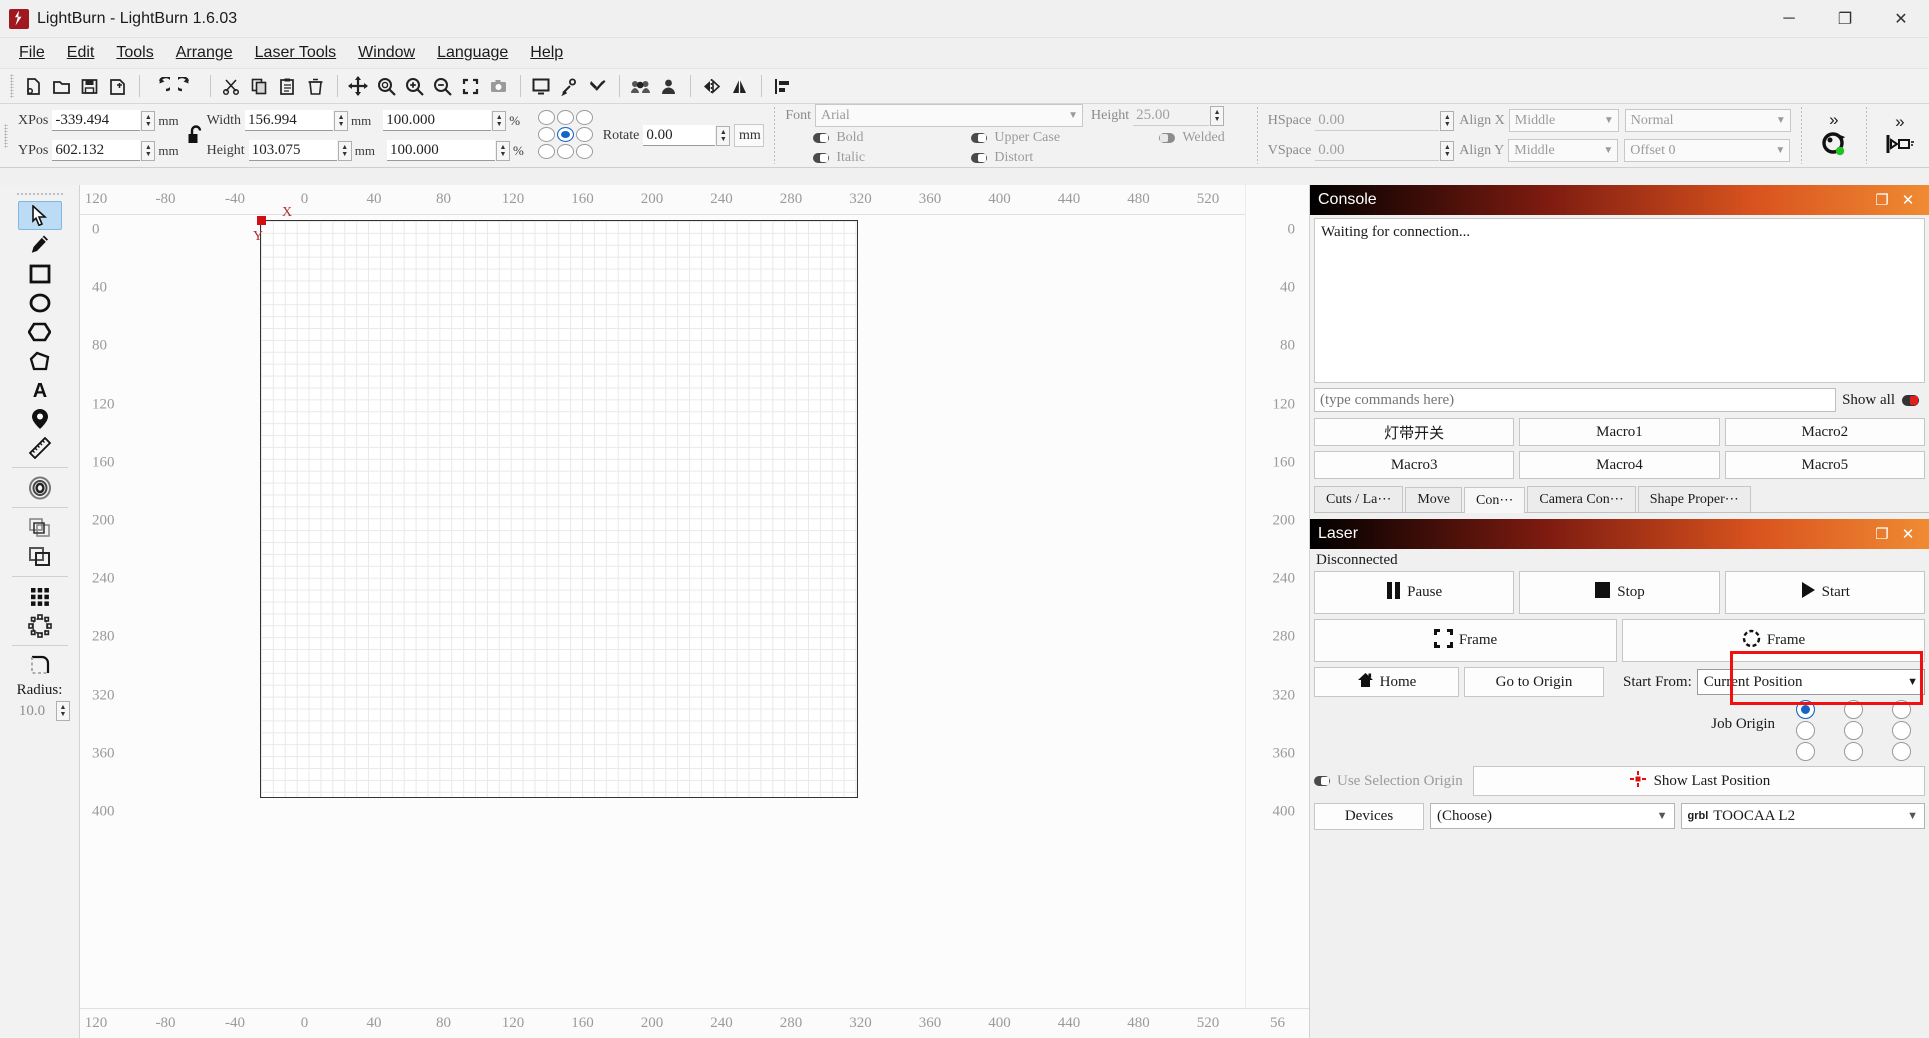 The width and height of the screenshot is (1929, 1038). Describe the element at coordinates (472, 53) in the screenshot. I see `menu-language: Language` at that location.